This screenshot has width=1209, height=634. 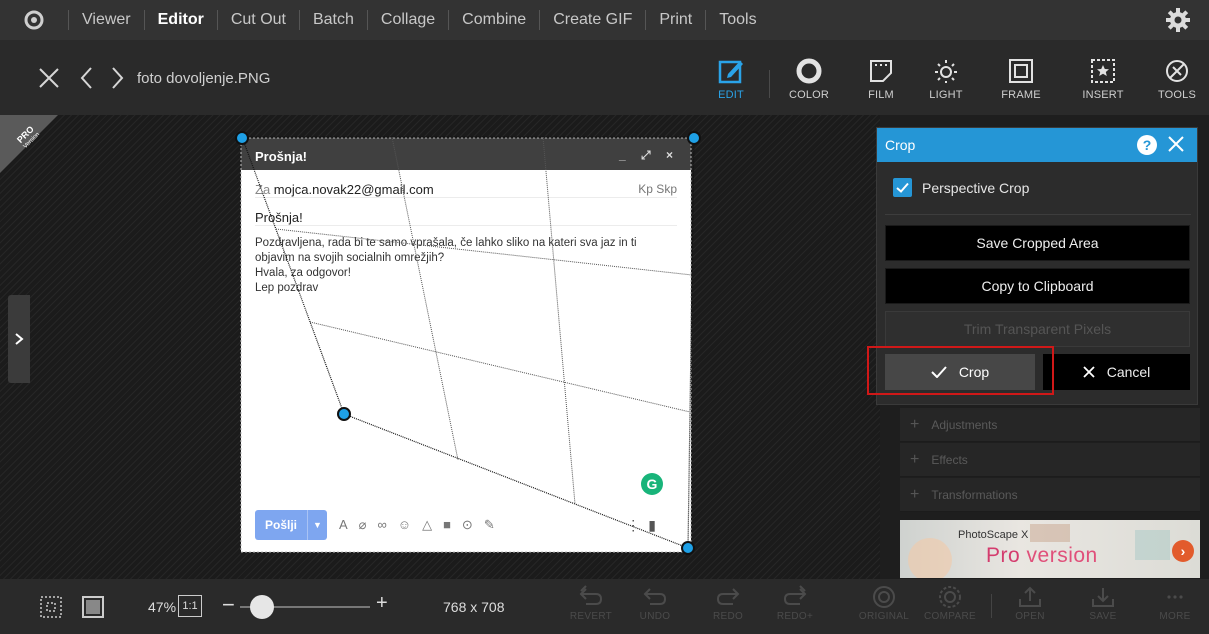 What do you see at coordinates (645, 524) in the screenshot?
I see `more-and-trash-icons: ⋮▮` at bounding box center [645, 524].